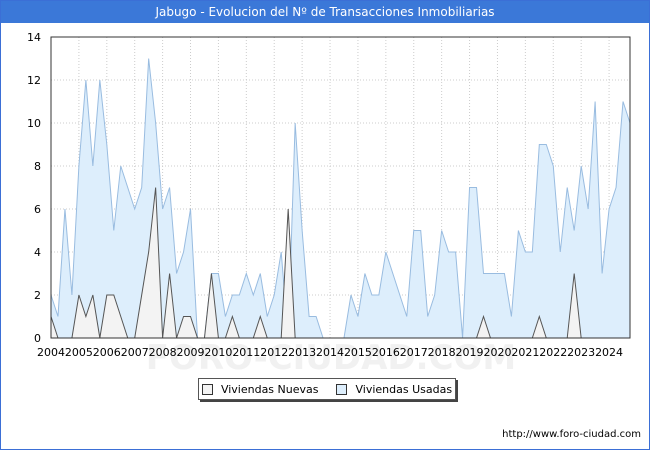 Image resolution: width=650 pixels, height=450 pixels. What do you see at coordinates (414, 352) in the screenshot?
I see `x-tick-label: 2017` at bounding box center [414, 352].